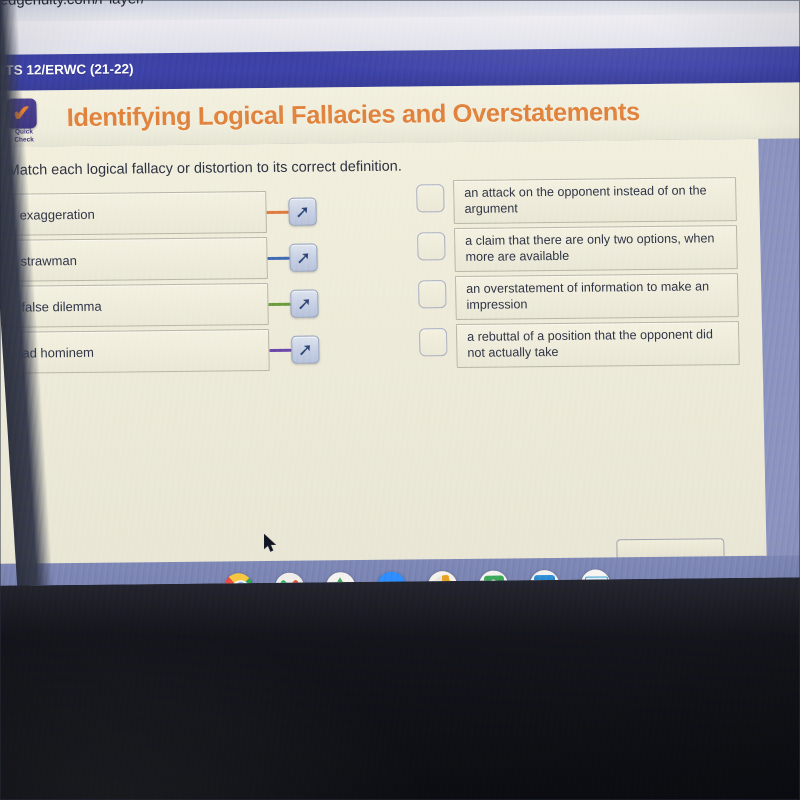 This screenshot has width=800, height=800. What do you see at coordinates (280, 350) in the screenshot?
I see `connector-line-ad-hominem` at bounding box center [280, 350].